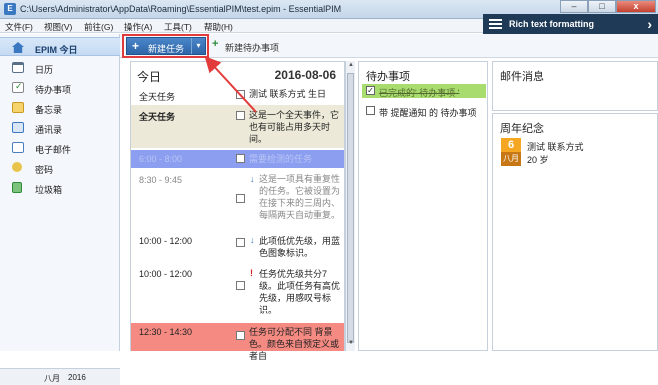  I want to click on high-priority-icon: !, so click(251, 273).